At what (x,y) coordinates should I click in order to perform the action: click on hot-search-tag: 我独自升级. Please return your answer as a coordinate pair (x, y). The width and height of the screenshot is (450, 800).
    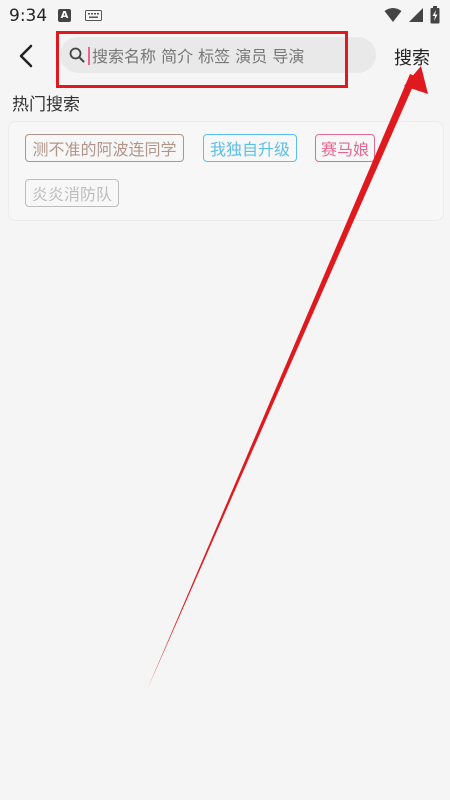
    Looking at the image, I should click on (250, 148).